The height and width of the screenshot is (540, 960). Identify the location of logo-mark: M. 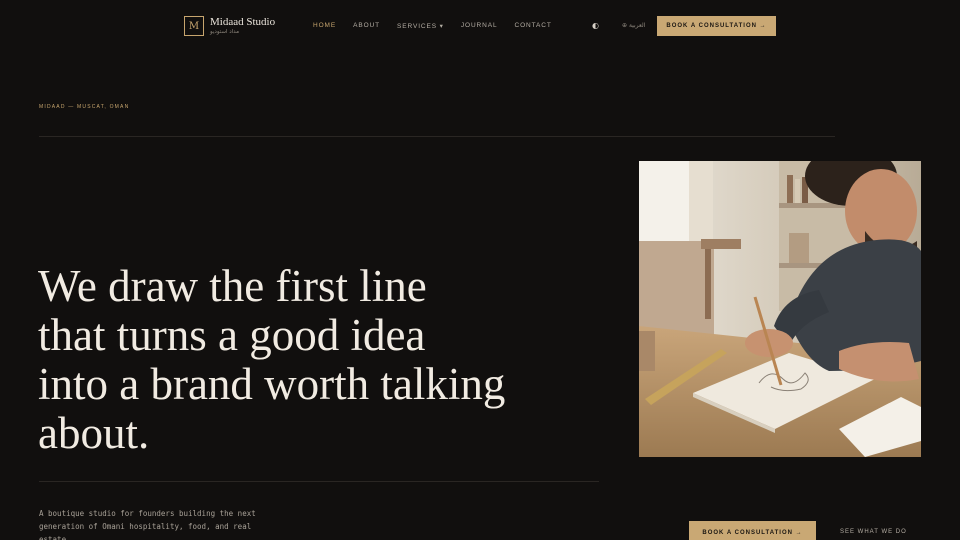
(194, 26).